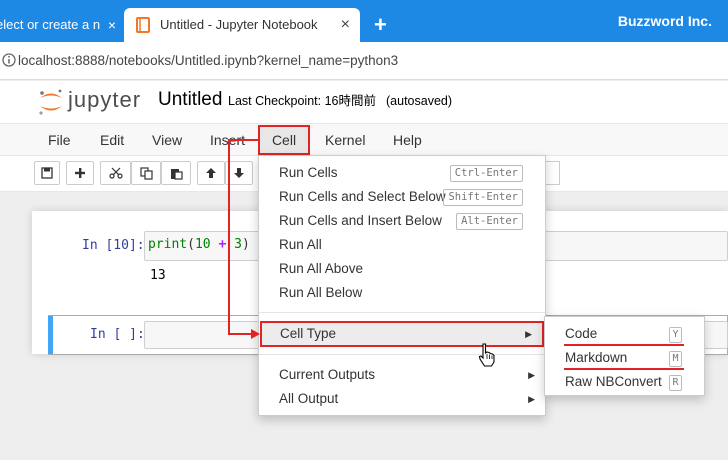 Image resolution: width=728 pixels, height=460 pixels. I want to click on cell-type-label: Cell Type, so click(308, 333).